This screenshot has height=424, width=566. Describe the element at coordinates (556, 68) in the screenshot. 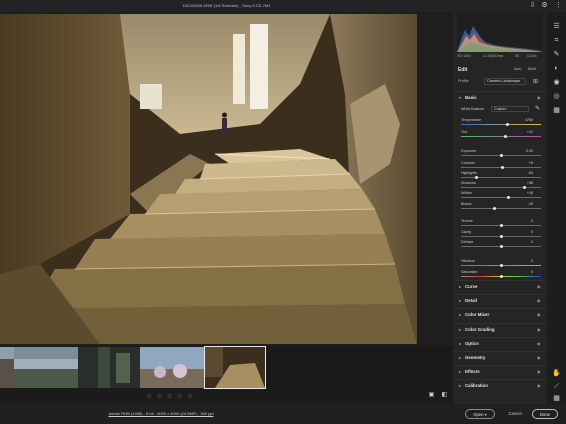

I see `masking-icon: ◐` at that location.